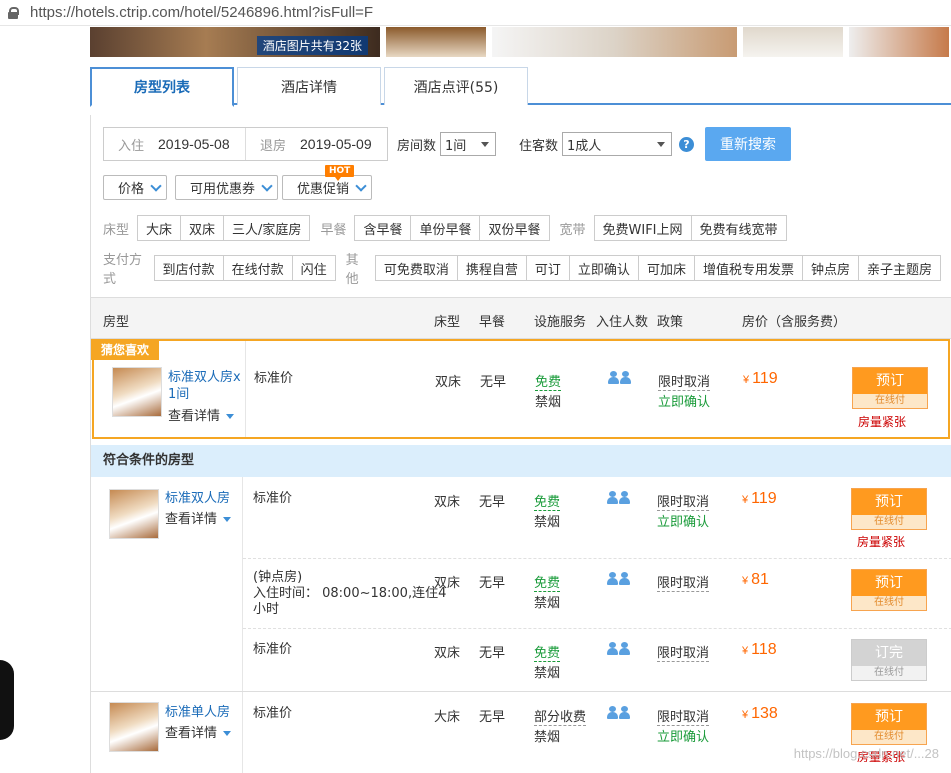 Image resolution: width=951 pixels, height=773 pixels. I want to click on coupon-dropdown: 可用优惠券, so click(227, 187).